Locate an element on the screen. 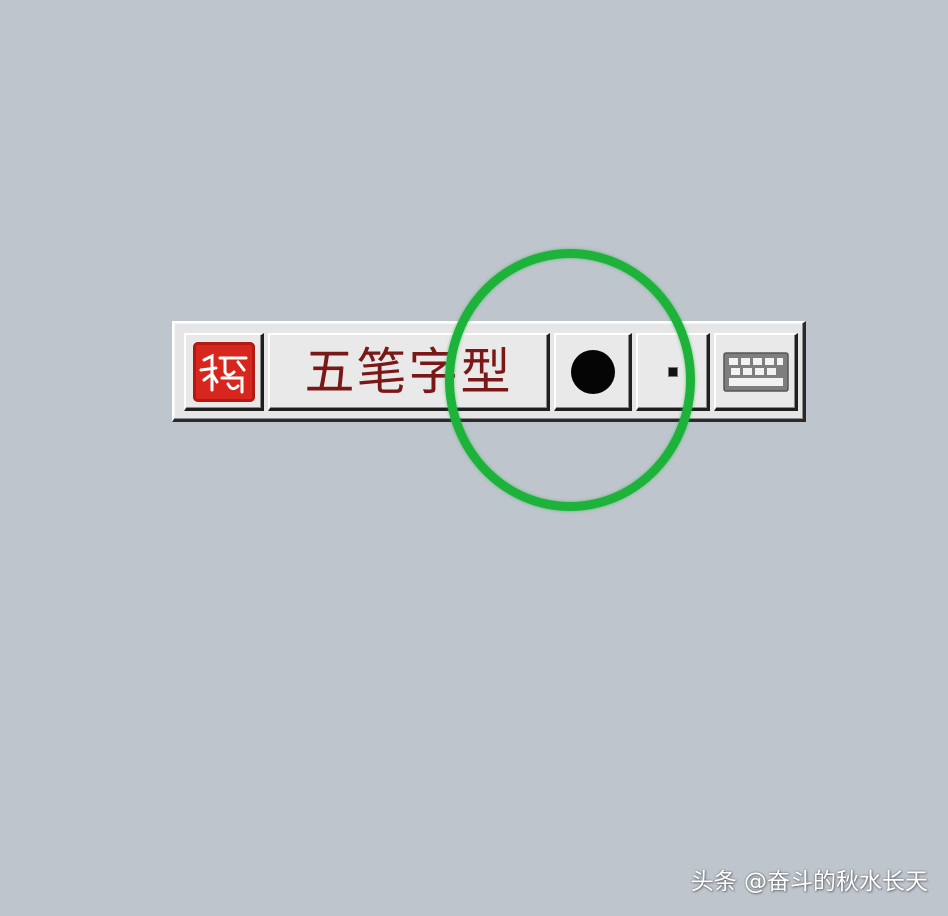  input-mode-button: 五笔字型 is located at coordinates (409, 372).